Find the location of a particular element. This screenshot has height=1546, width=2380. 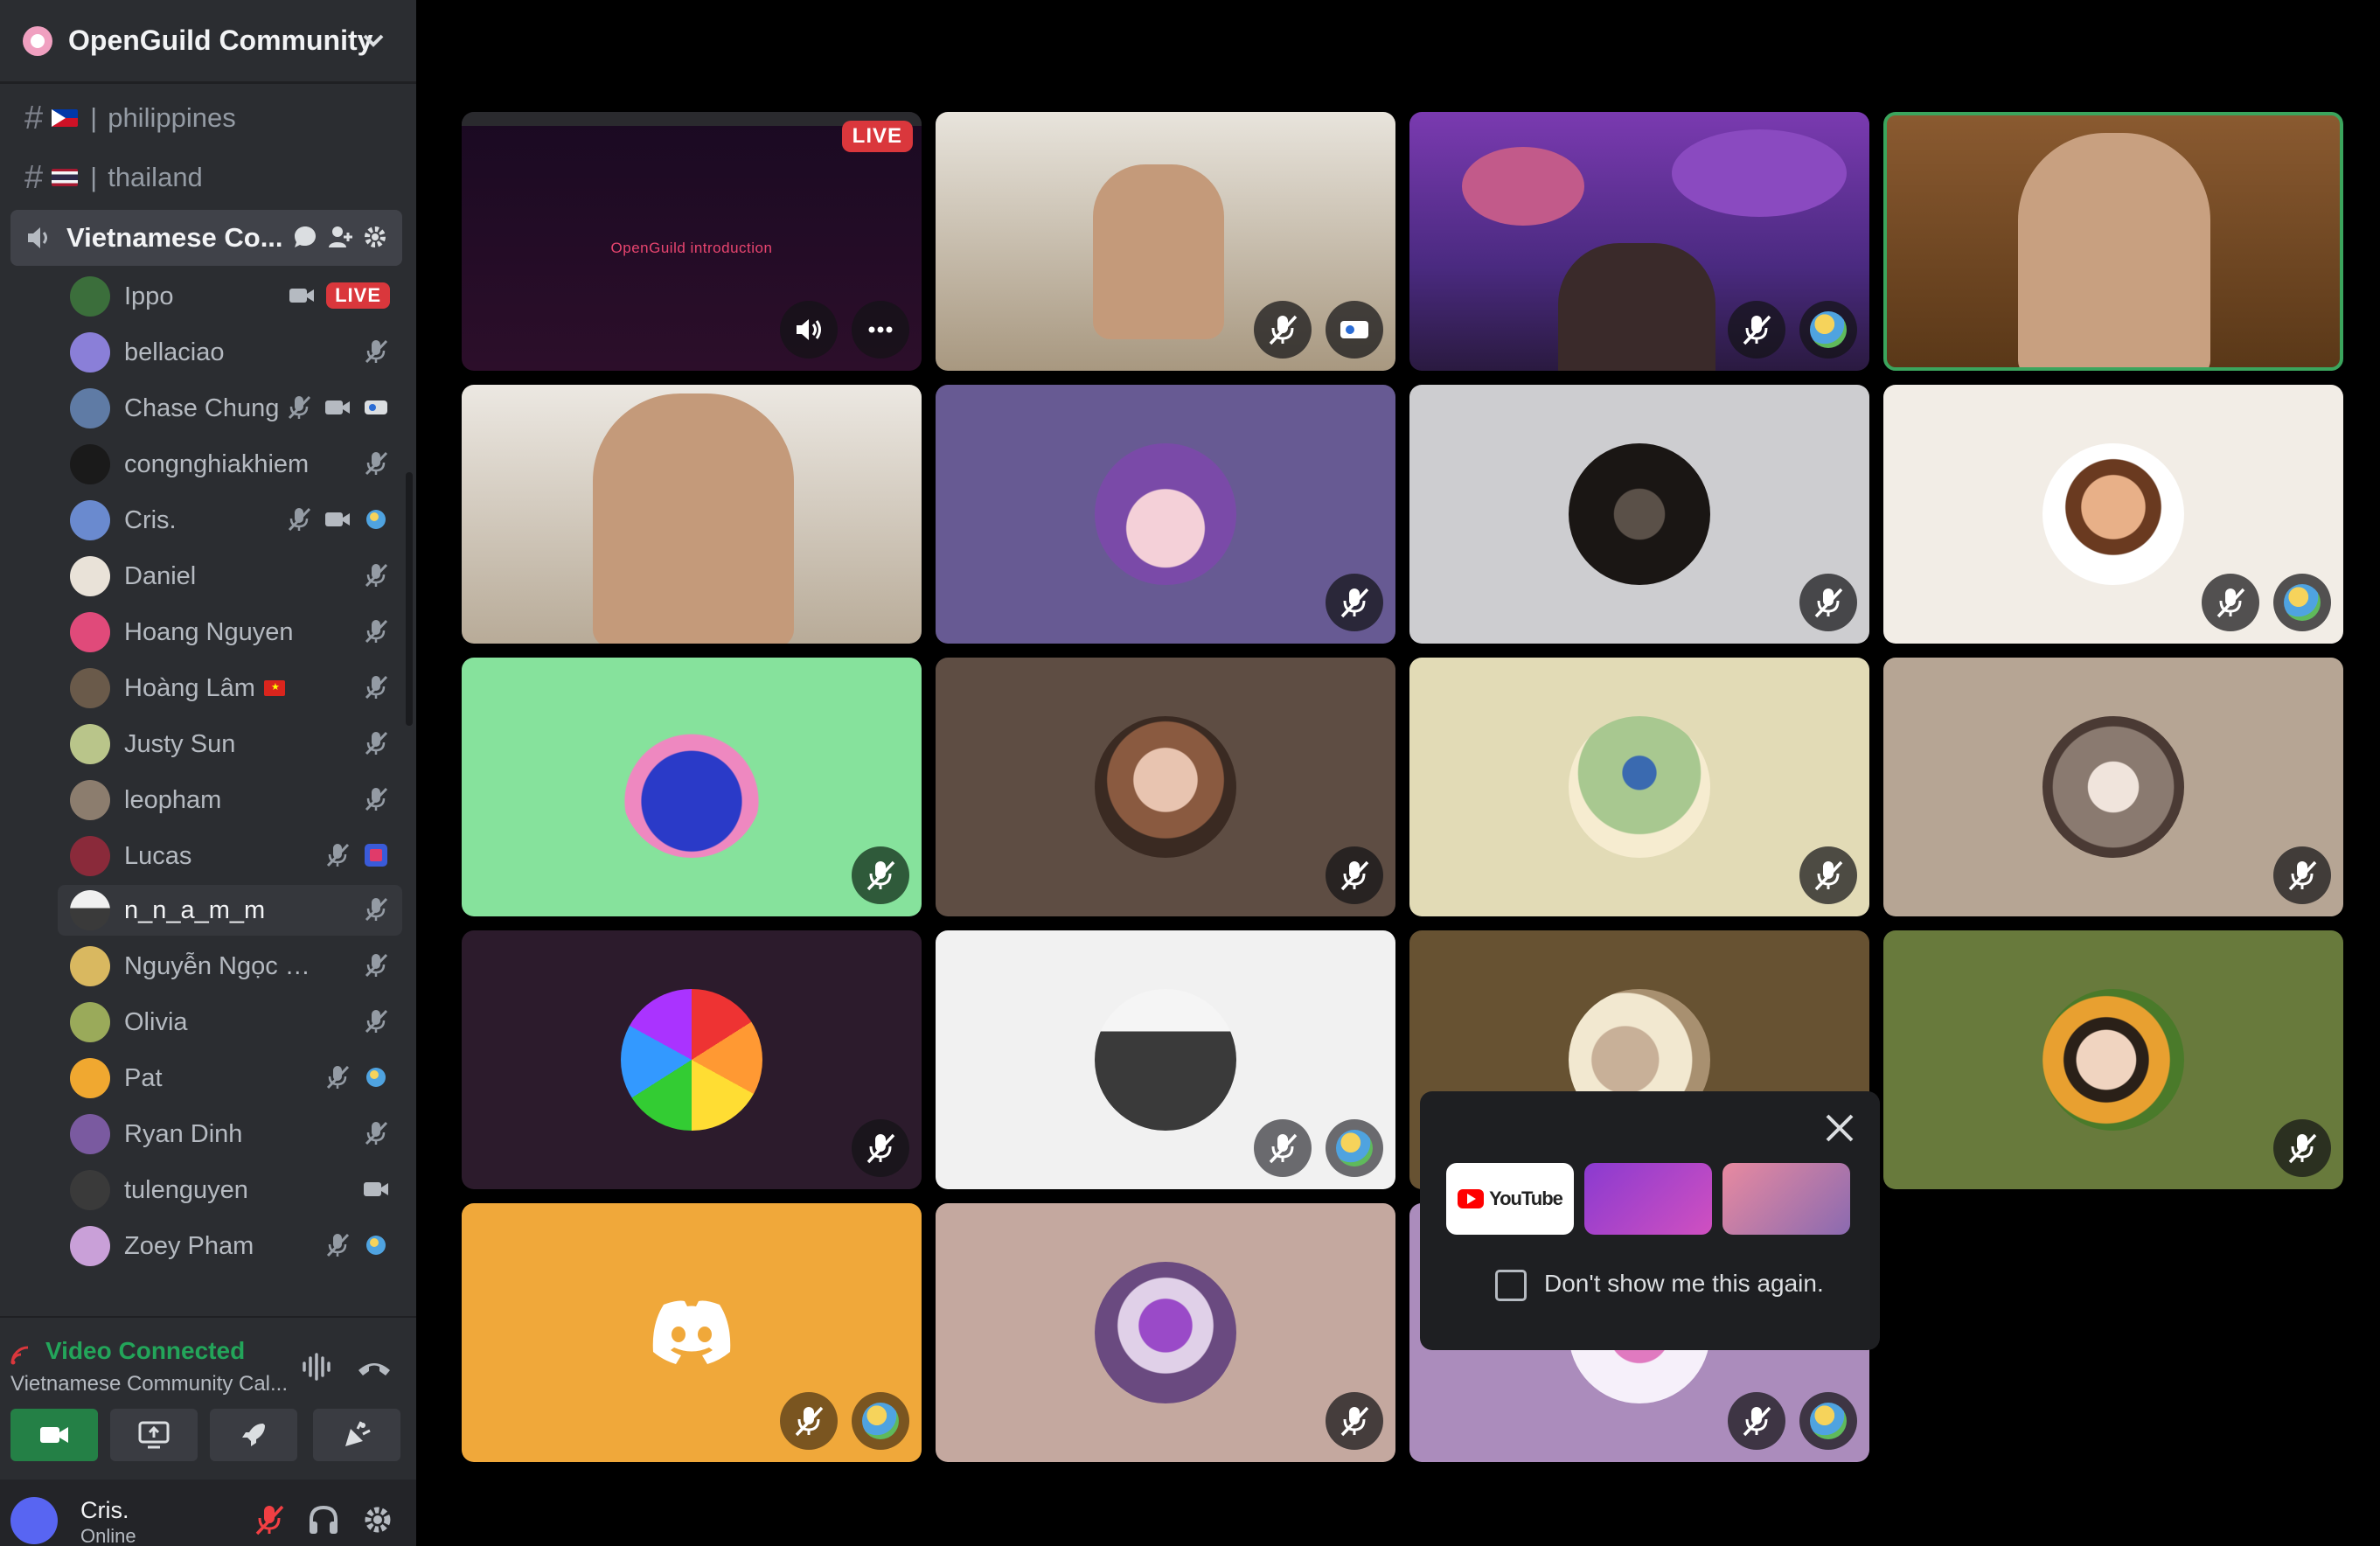

stream-slide-title: OpenGuild introduction is located at coordinates (691, 248).